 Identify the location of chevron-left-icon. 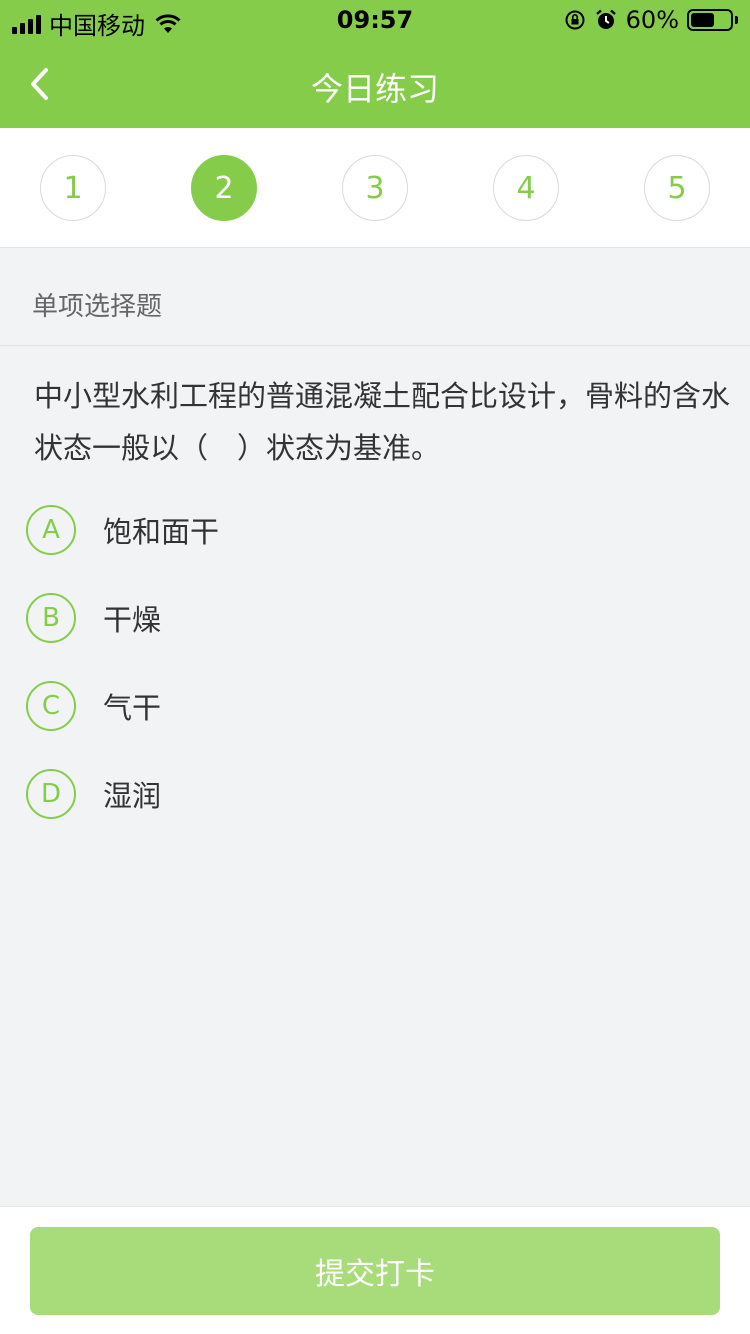
(39, 84).